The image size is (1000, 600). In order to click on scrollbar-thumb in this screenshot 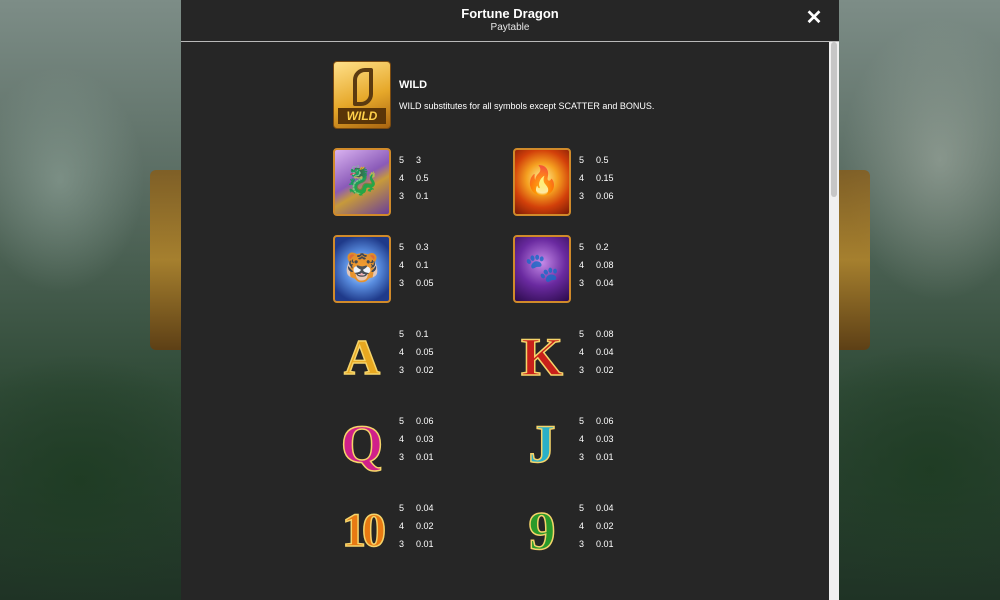, I will do `click(834, 119)`.